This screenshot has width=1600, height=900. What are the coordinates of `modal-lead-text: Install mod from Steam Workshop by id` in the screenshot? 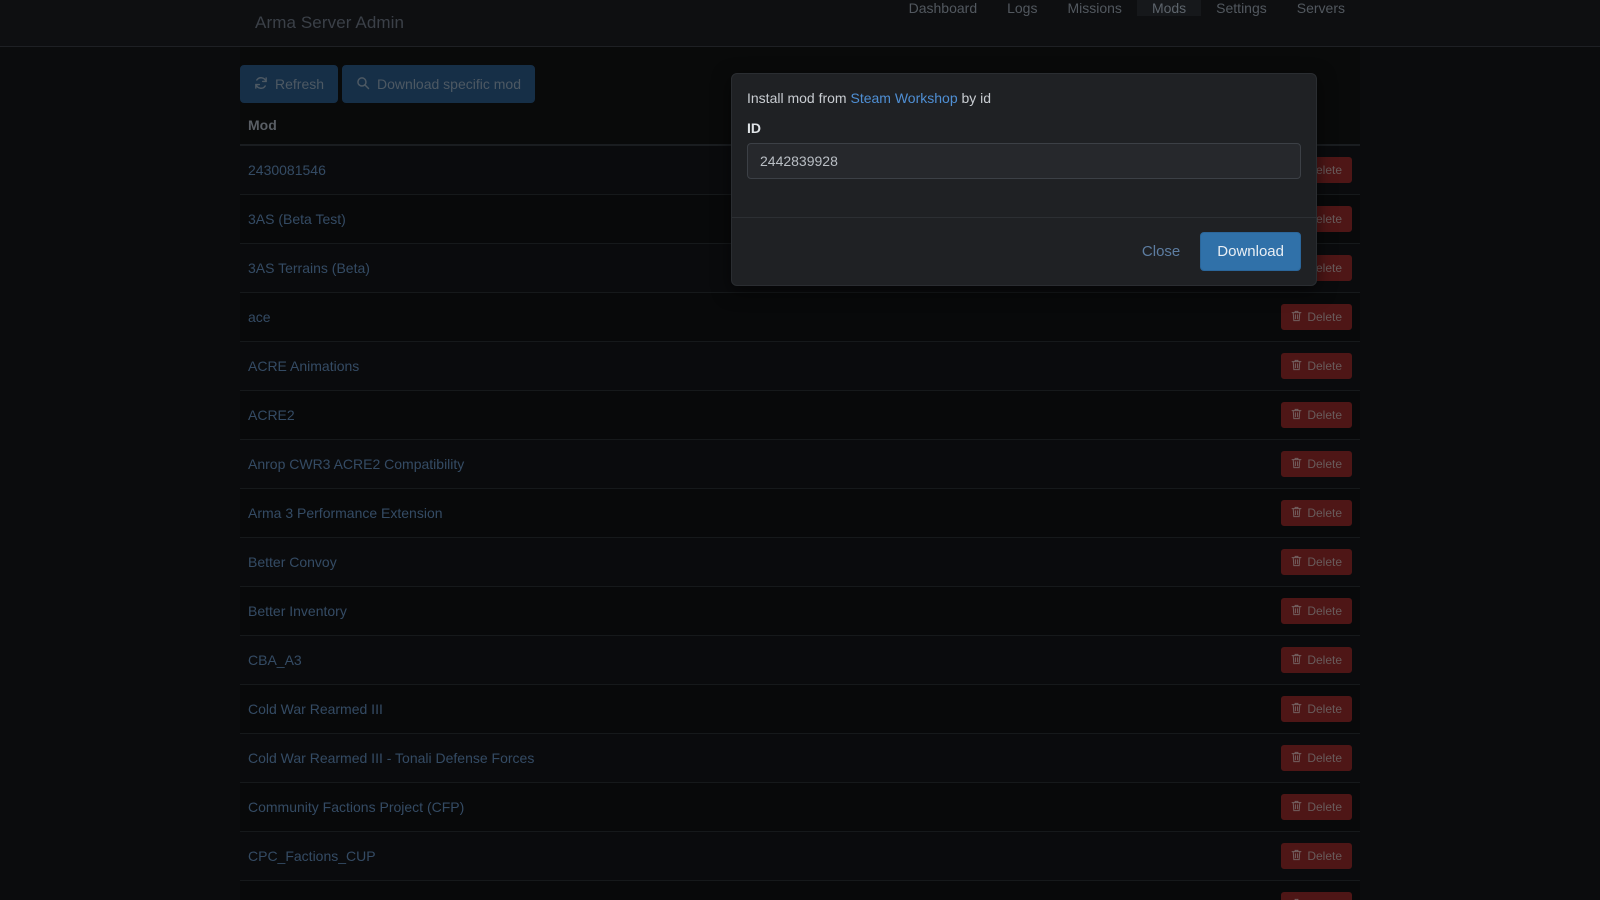 It's located at (1024, 98).